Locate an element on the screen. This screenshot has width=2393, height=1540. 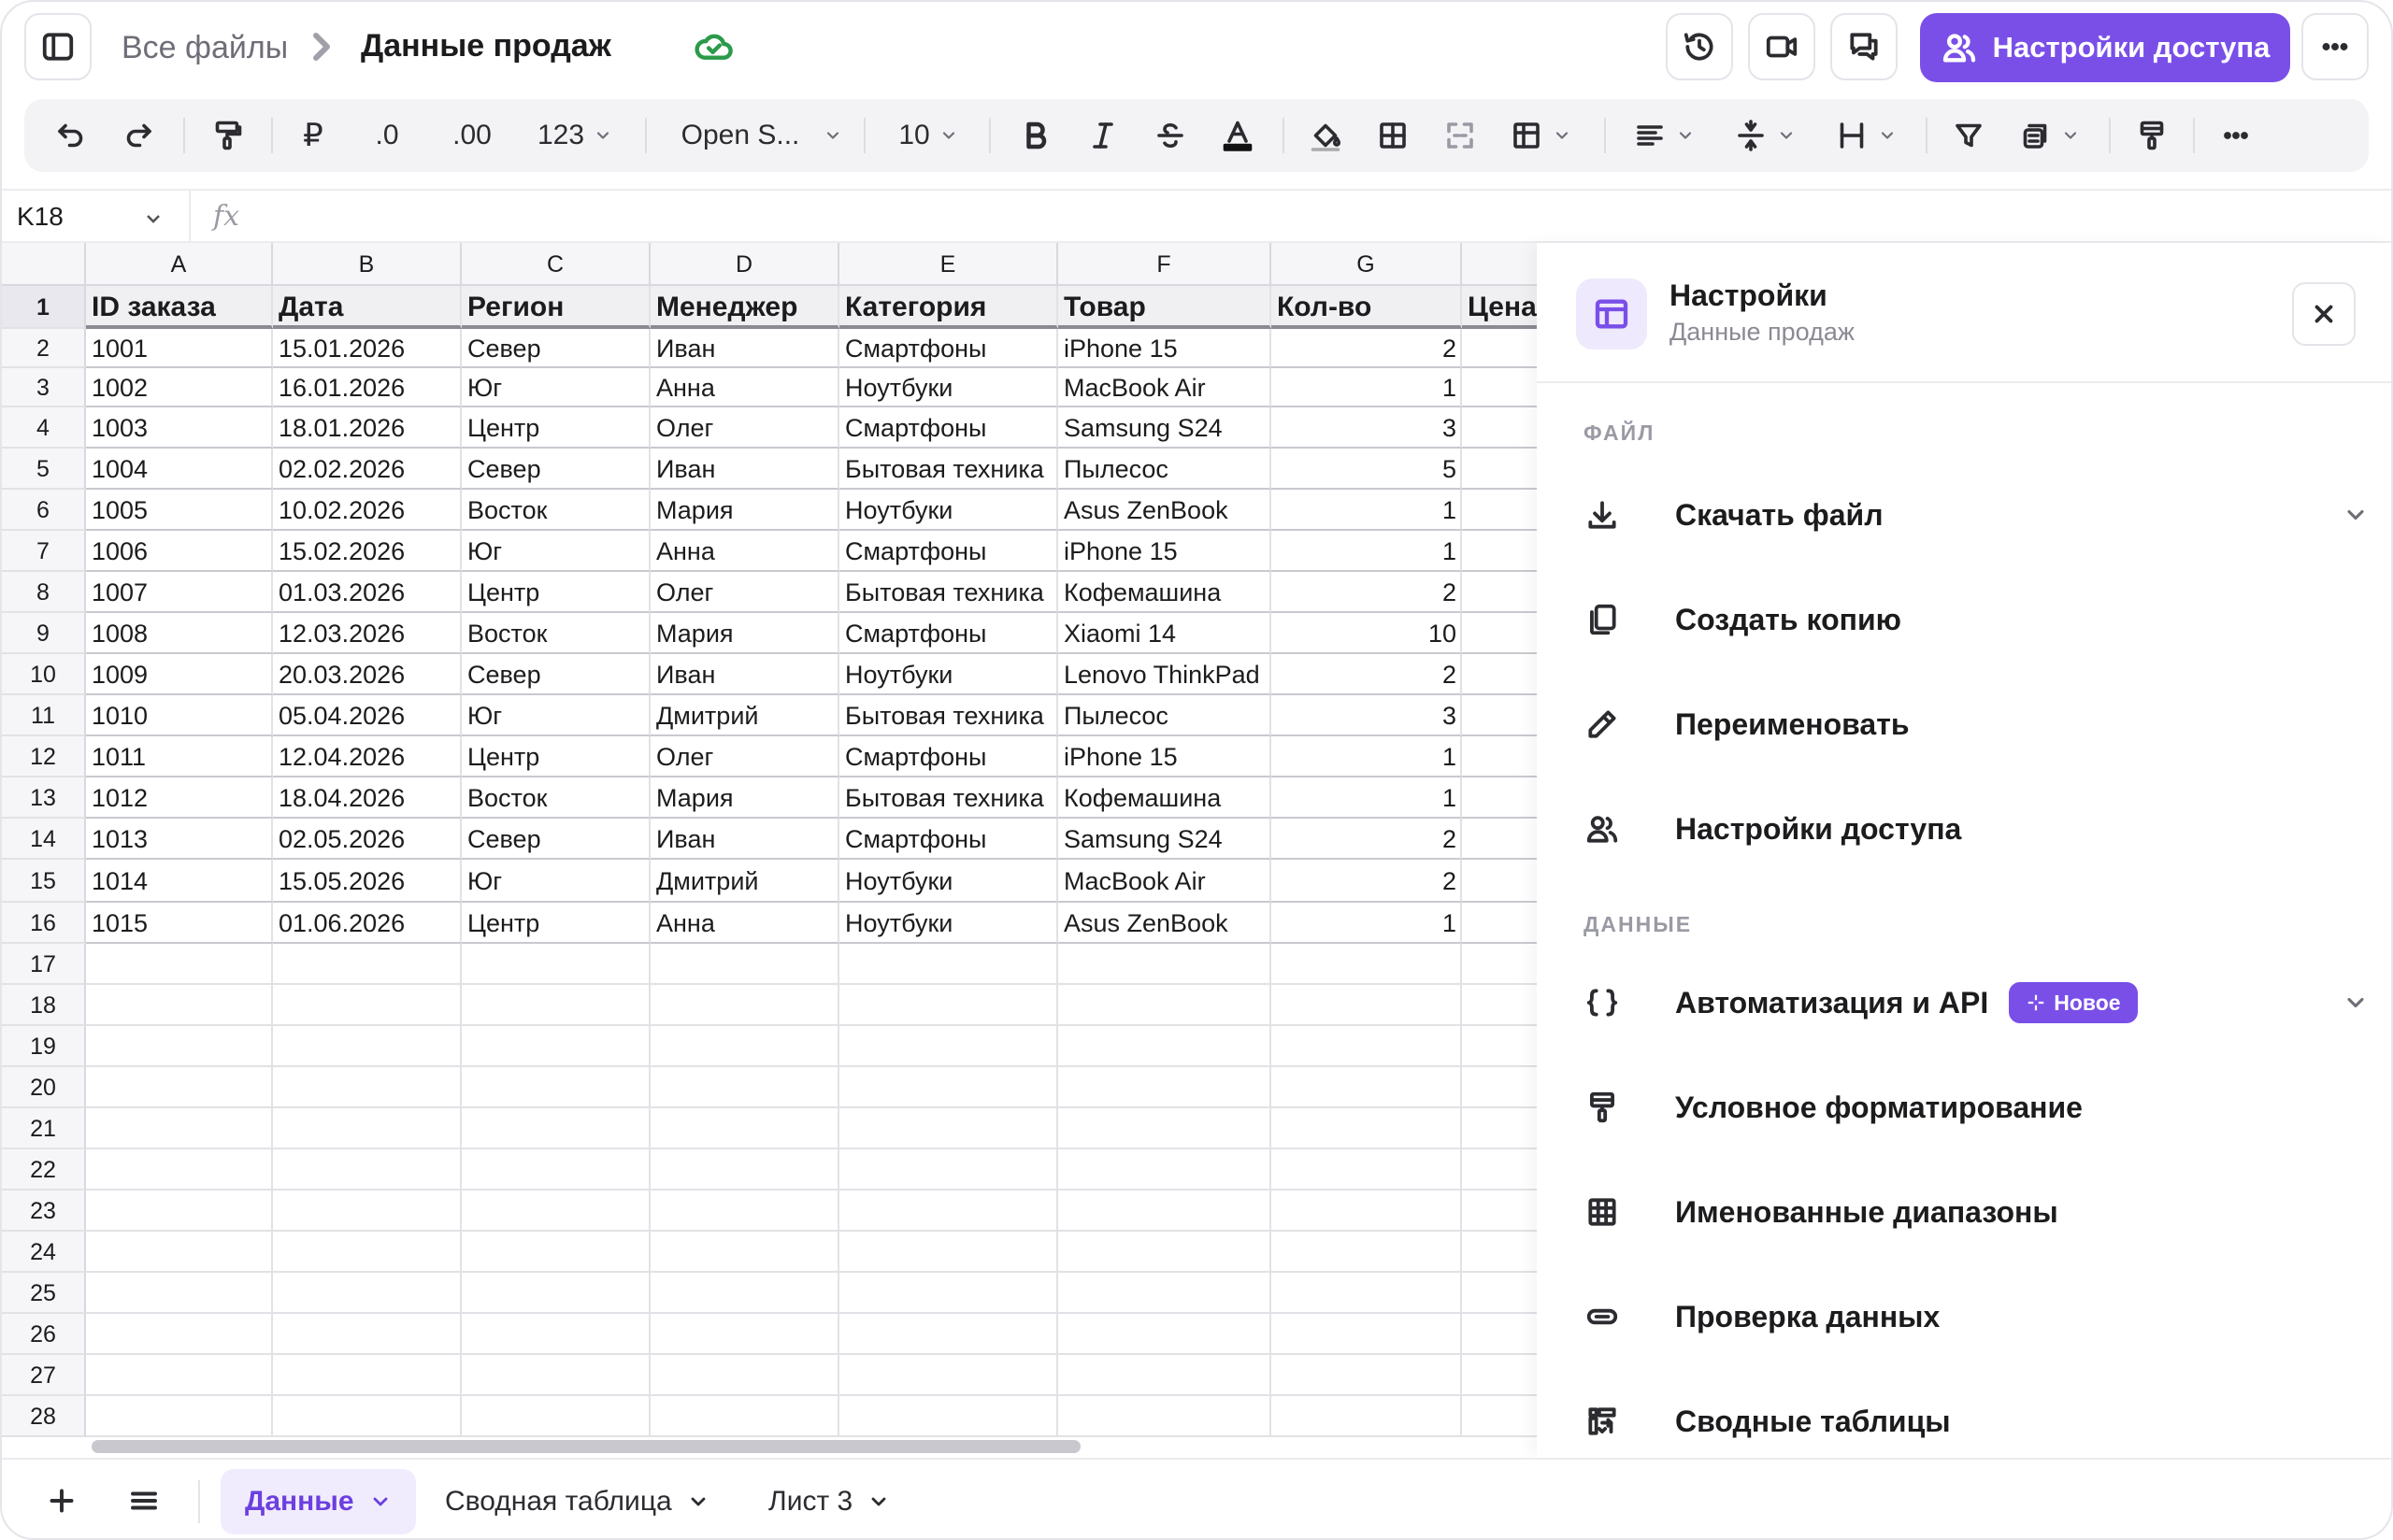
decrease-decimals-button: .0 is located at coordinates (387, 135).